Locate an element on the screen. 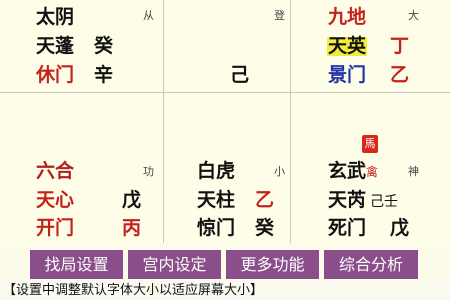 The height and width of the screenshot is (300, 450). horse-badge: 馬 is located at coordinates (370, 144).